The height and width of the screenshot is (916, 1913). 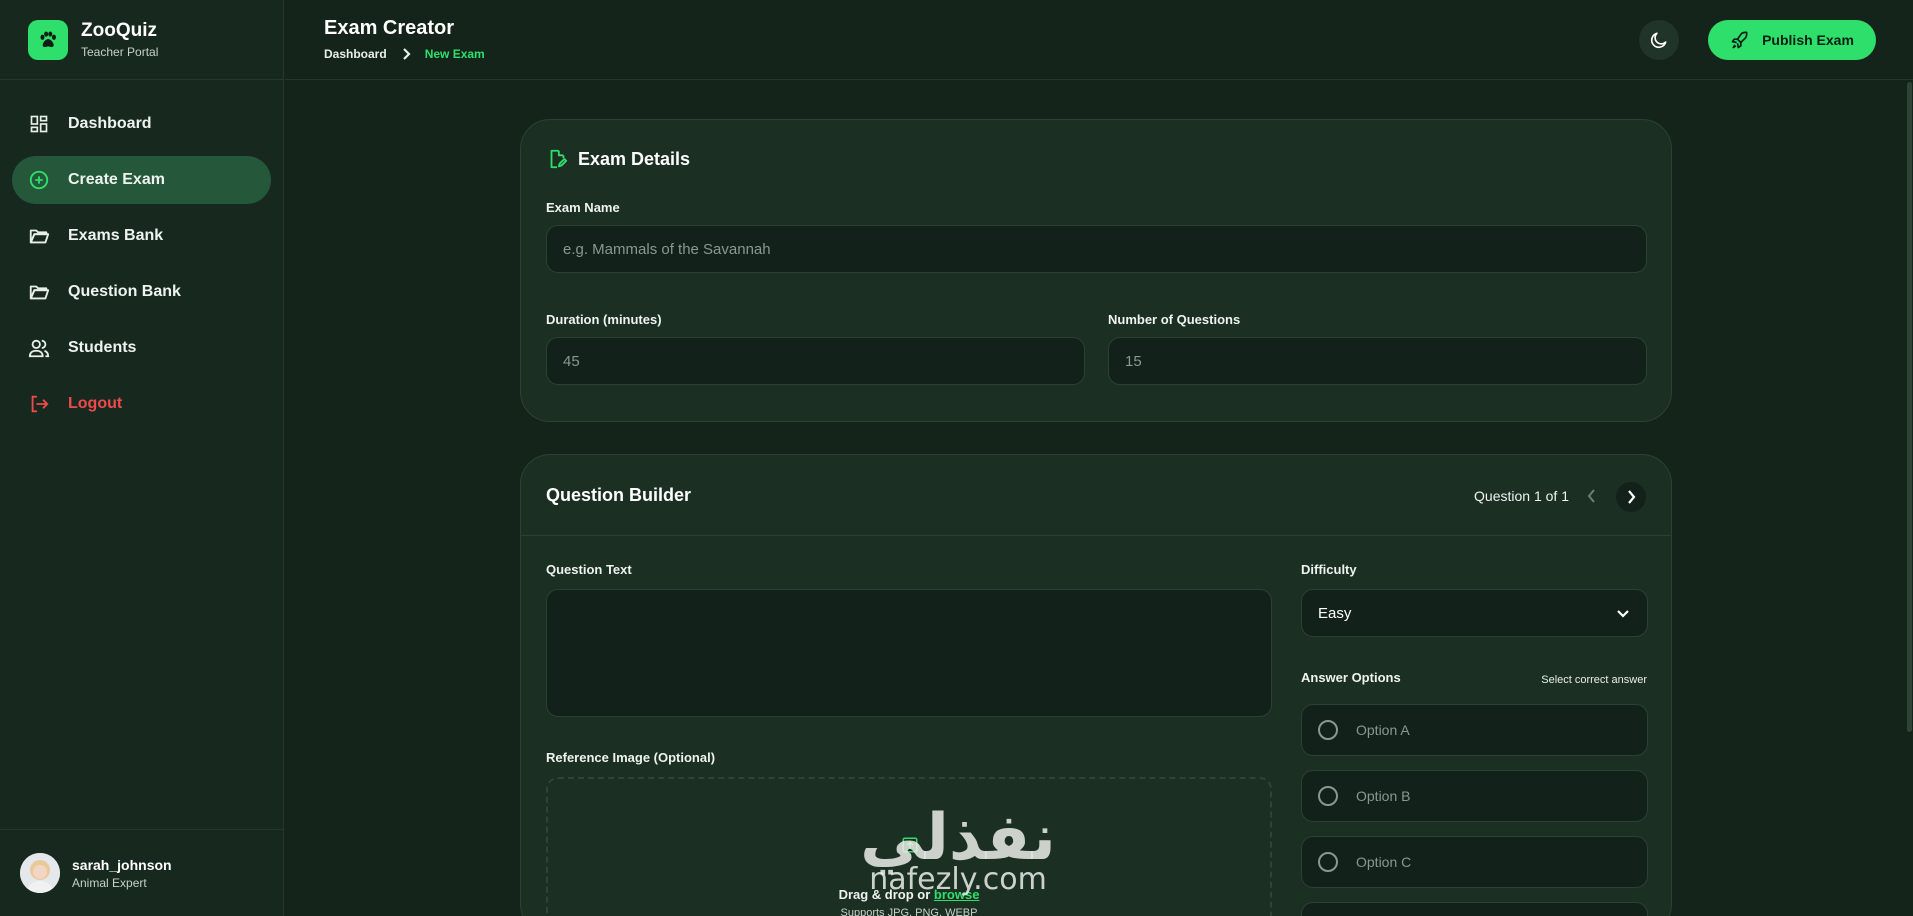 I want to click on sidebar-item-exams-bank: Exams Bank, so click(x=141, y=236).